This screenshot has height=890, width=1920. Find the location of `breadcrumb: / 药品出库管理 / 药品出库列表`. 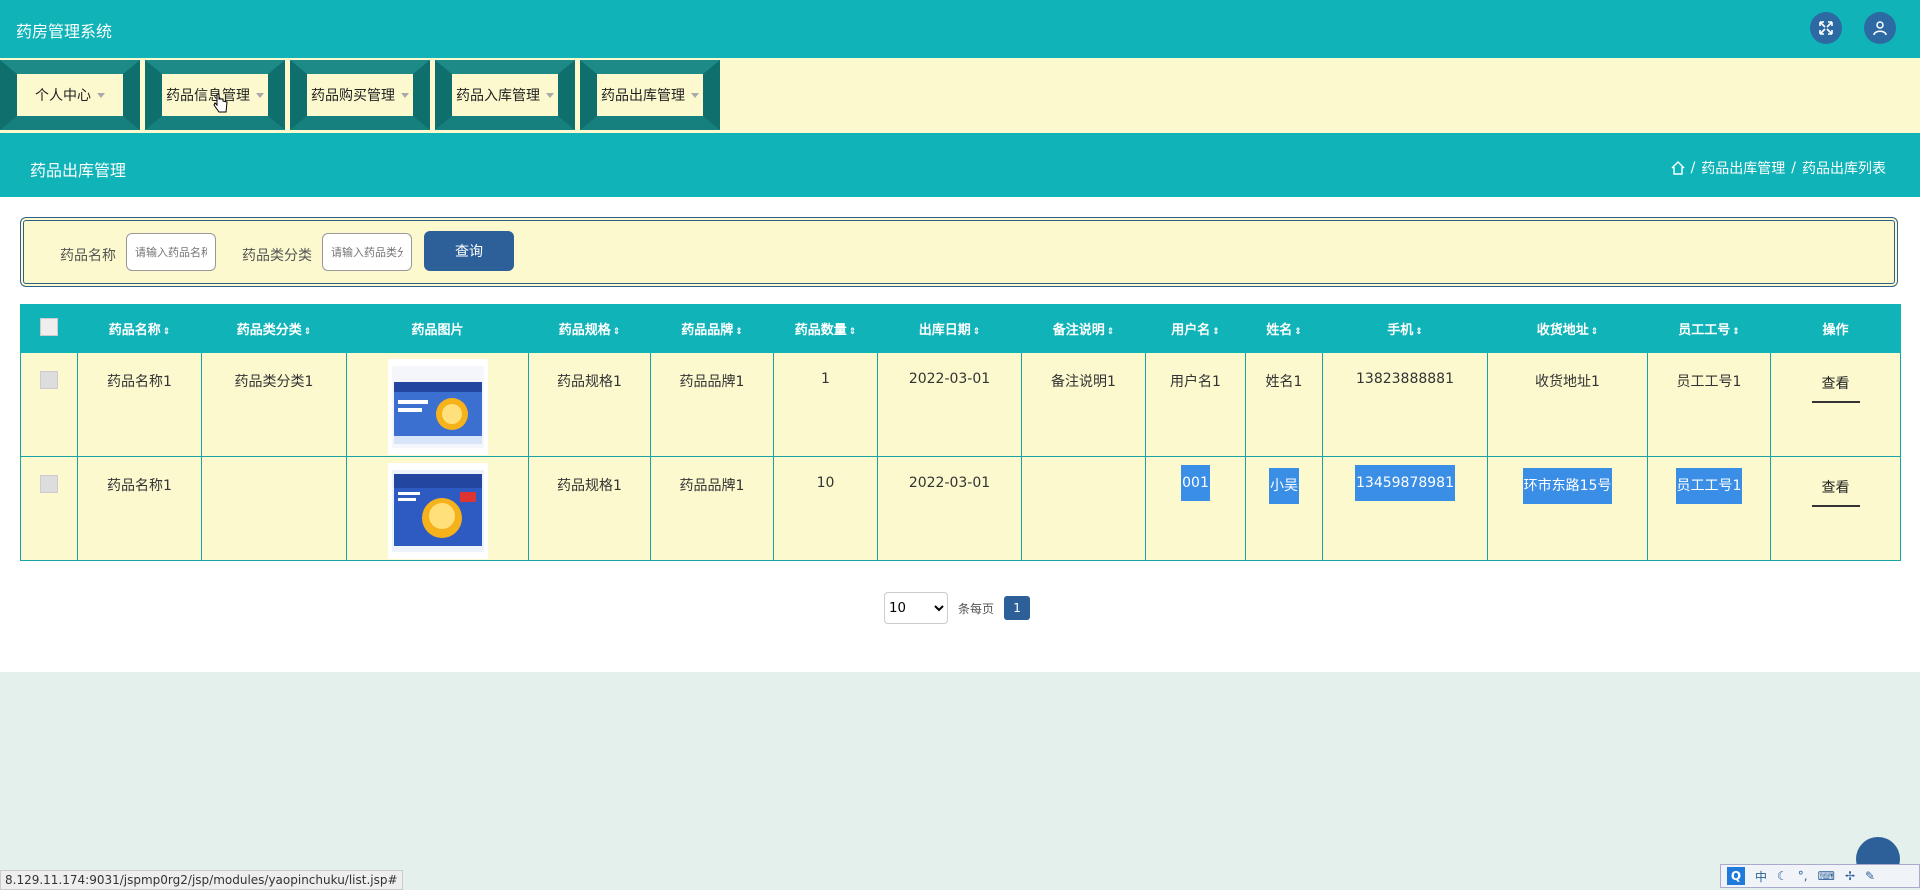

breadcrumb: / 药品出库管理 / 药品出库列表 is located at coordinates (1778, 168).